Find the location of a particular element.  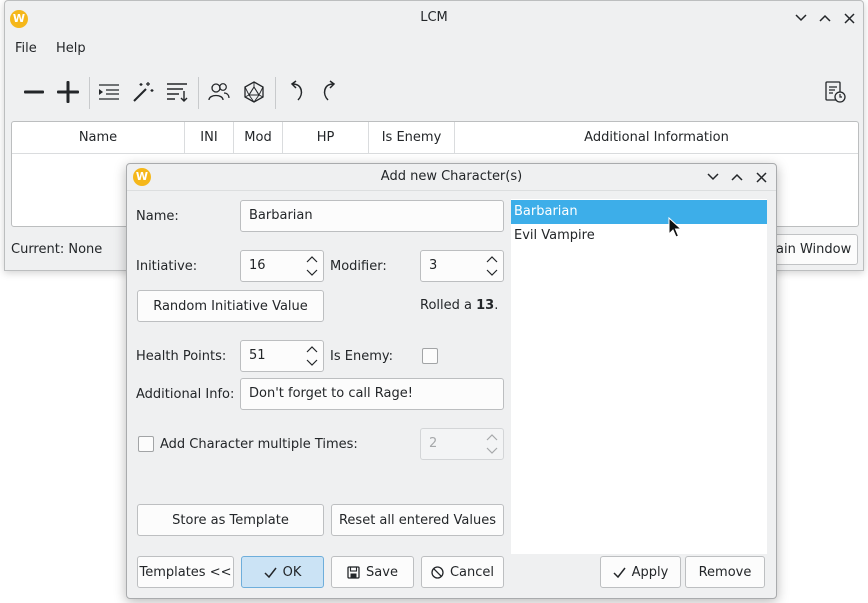

rolled-text: Rolled a 13. is located at coordinates (459, 305).